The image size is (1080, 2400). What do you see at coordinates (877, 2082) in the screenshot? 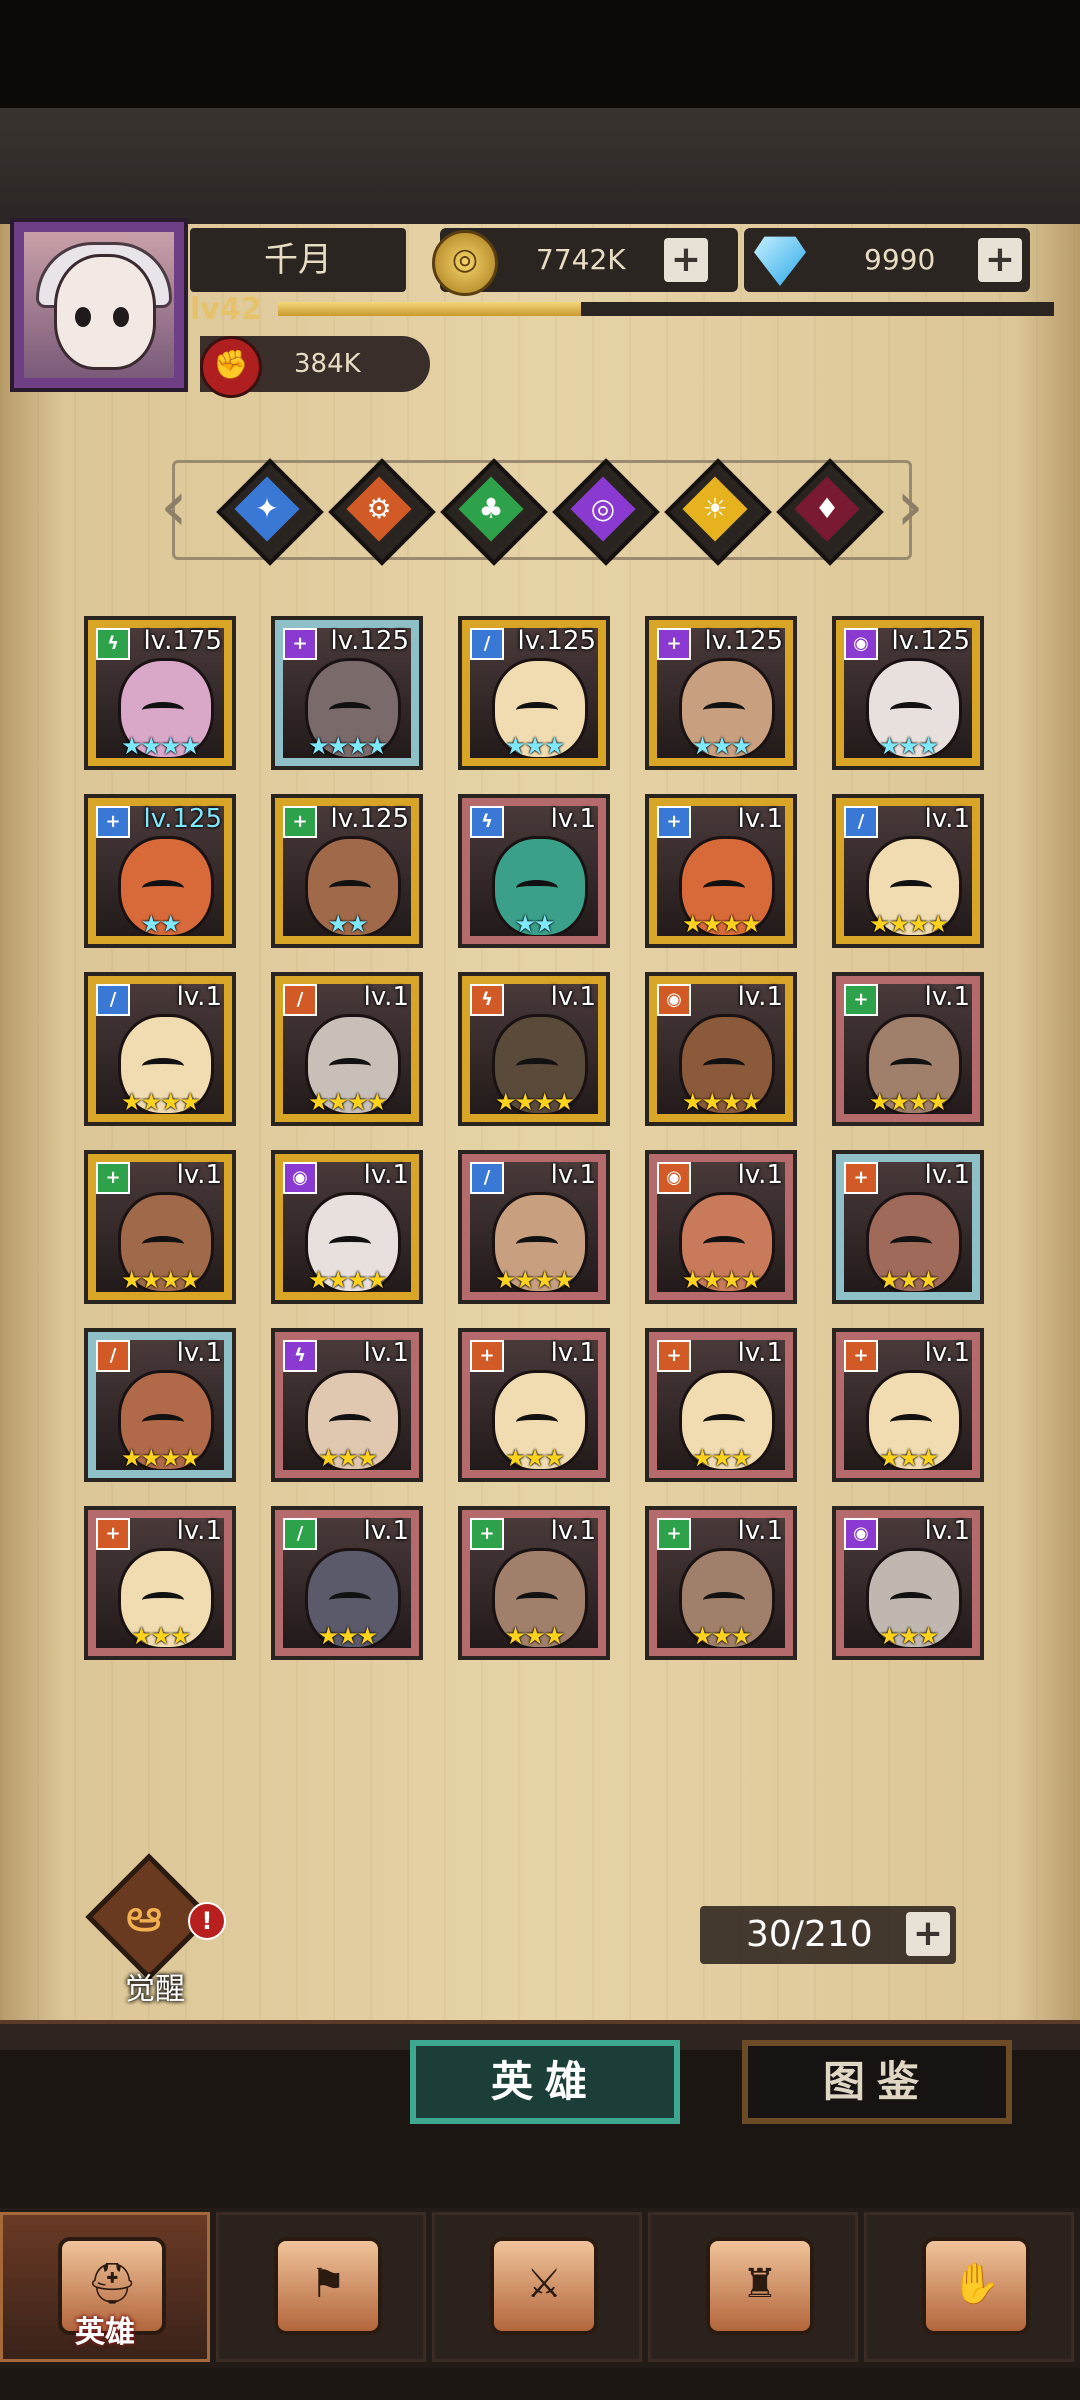
I see `tab-handbook: 图鉴` at bounding box center [877, 2082].